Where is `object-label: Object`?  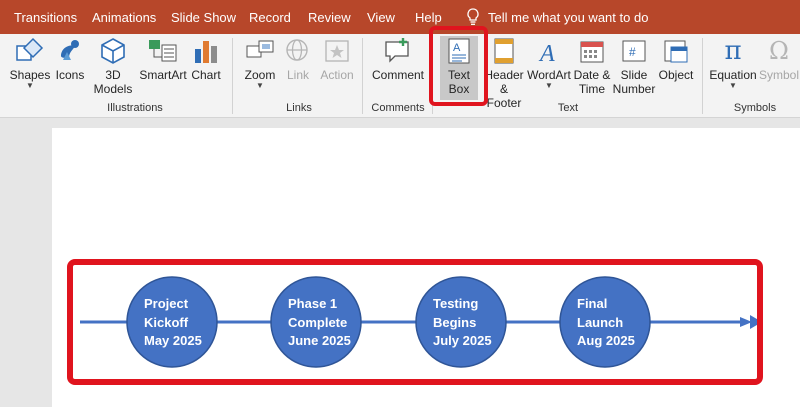 object-label: Object is located at coordinates (676, 75).